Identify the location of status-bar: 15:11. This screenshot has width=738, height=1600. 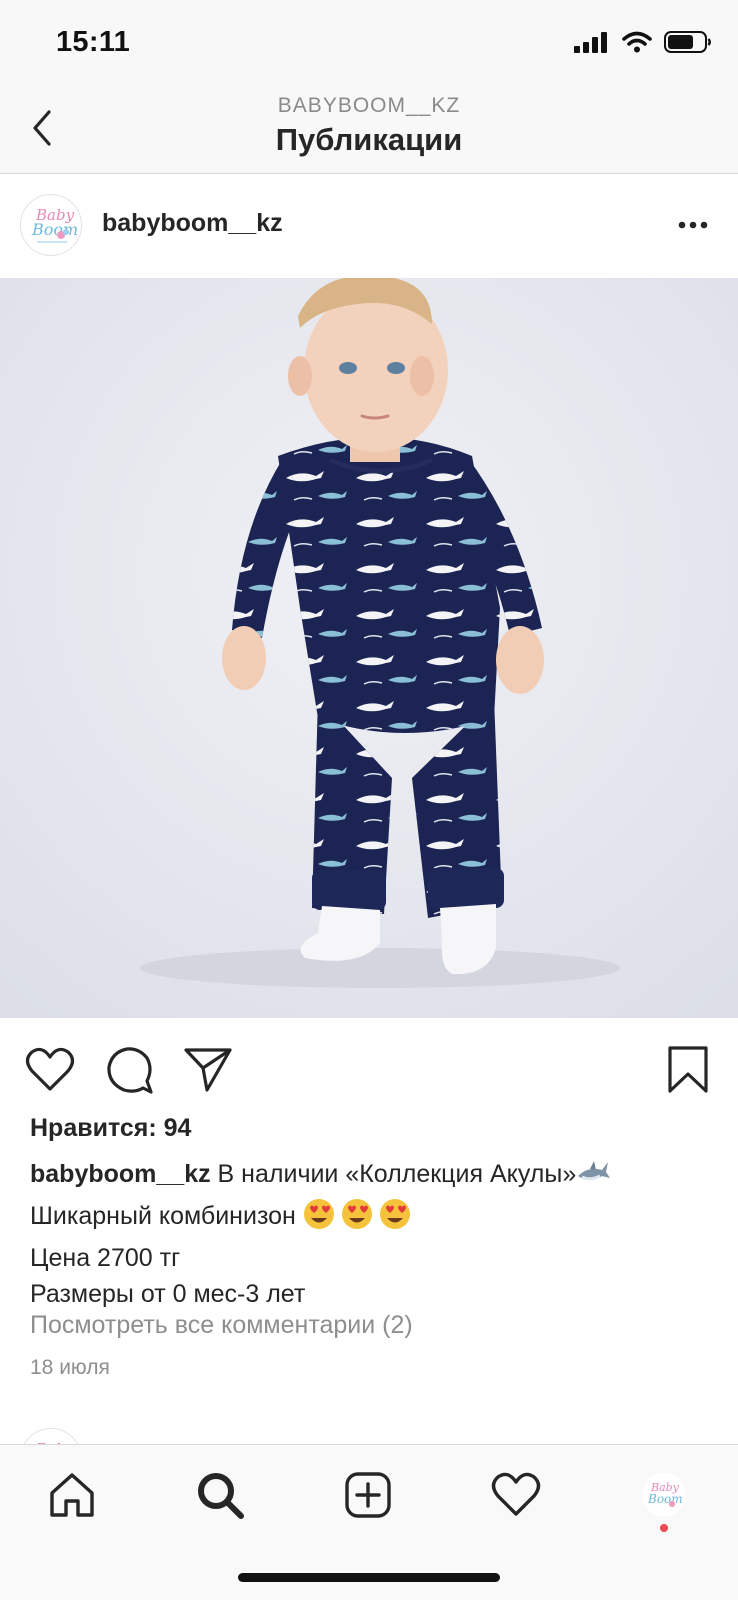
(369, 44).